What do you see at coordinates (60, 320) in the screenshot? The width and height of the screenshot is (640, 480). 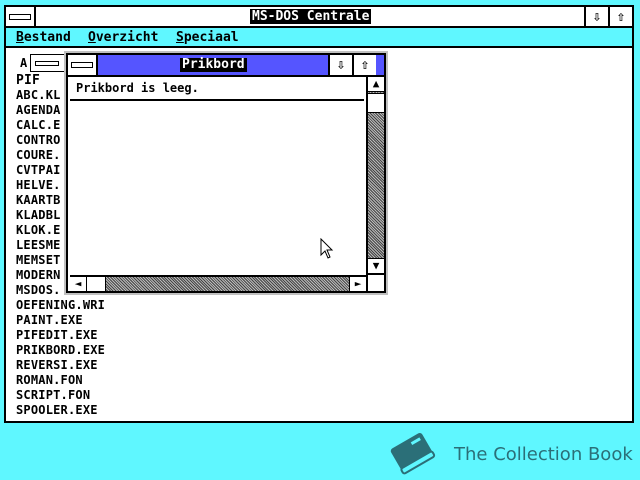 I see `list-item: PAINT.EXE` at bounding box center [60, 320].